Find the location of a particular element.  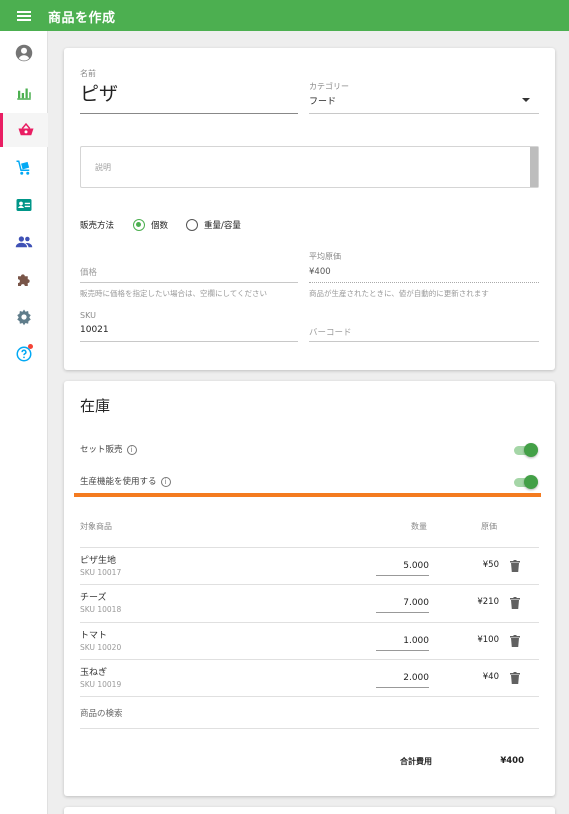

row-qty-input: 5.000 is located at coordinates (403, 566).